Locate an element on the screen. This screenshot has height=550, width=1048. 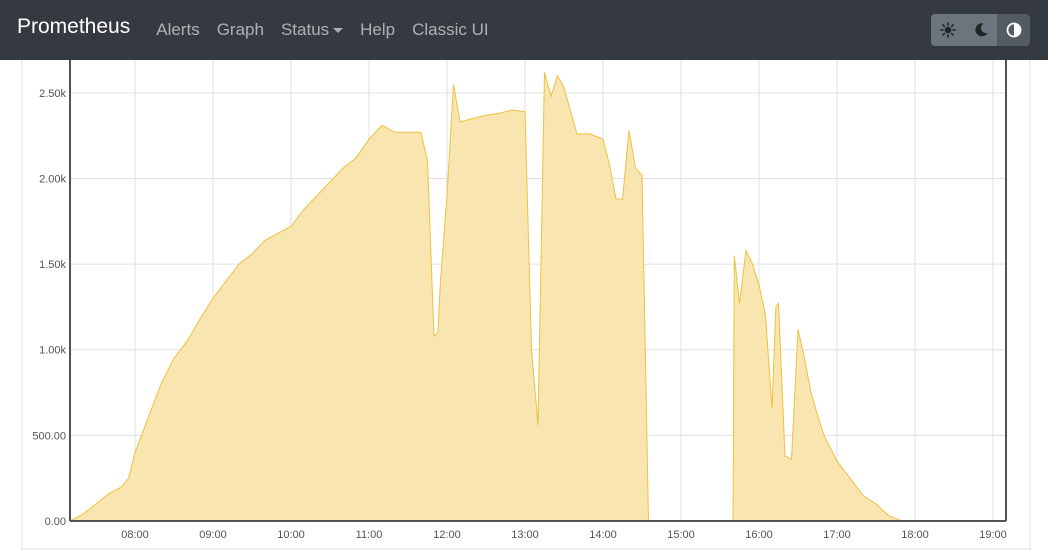
y-tick-label: 1.50k is located at coordinates (52, 265).